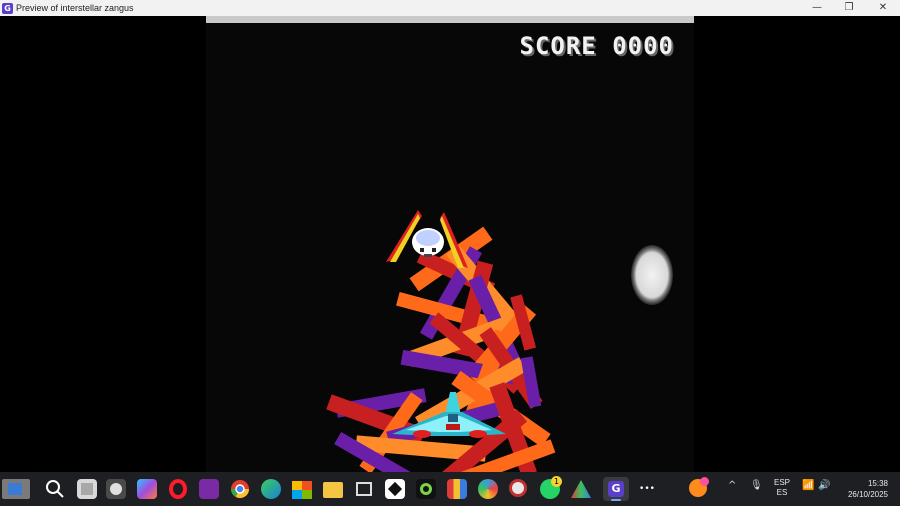 This screenshot has height=506, width=900. I want to click on app-button-tool, so click(519, 489).